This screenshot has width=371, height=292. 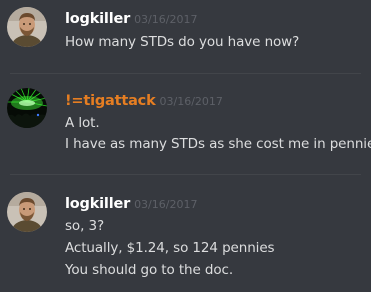 What do you see at coordinates (182, 42) in the screenshot?
I see `message-text: How many STDs do you have now?` at bounding box center [182, 42].